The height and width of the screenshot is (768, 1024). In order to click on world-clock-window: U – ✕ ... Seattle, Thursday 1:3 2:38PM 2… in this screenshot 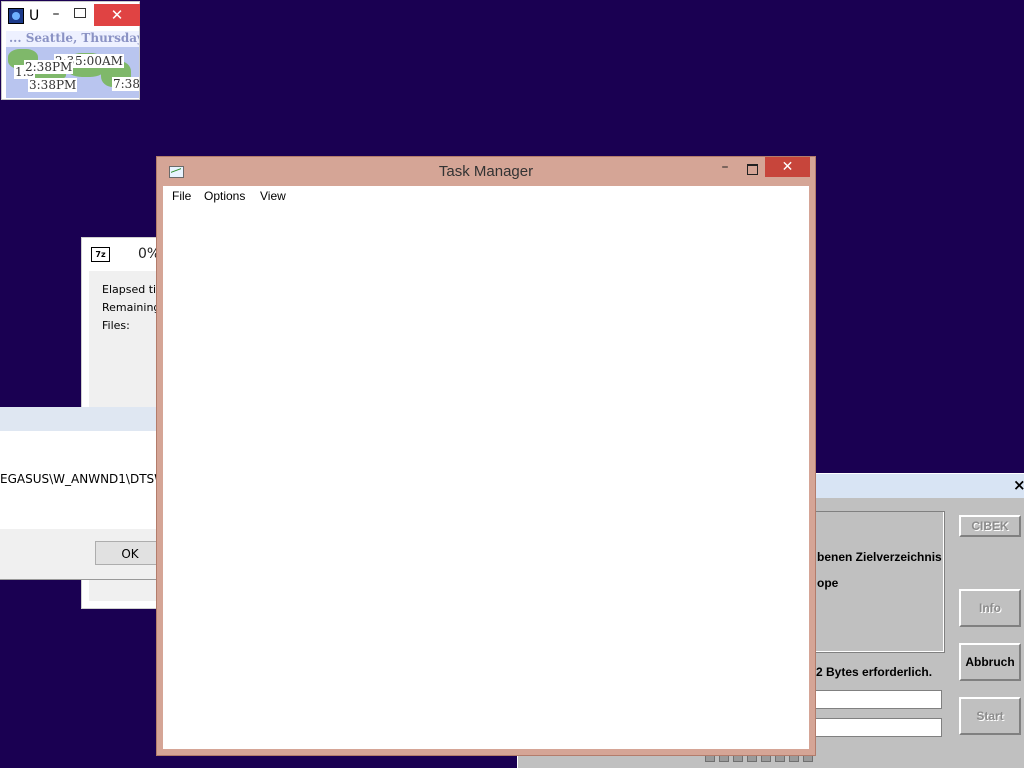, I will do `click(70, 50)`.